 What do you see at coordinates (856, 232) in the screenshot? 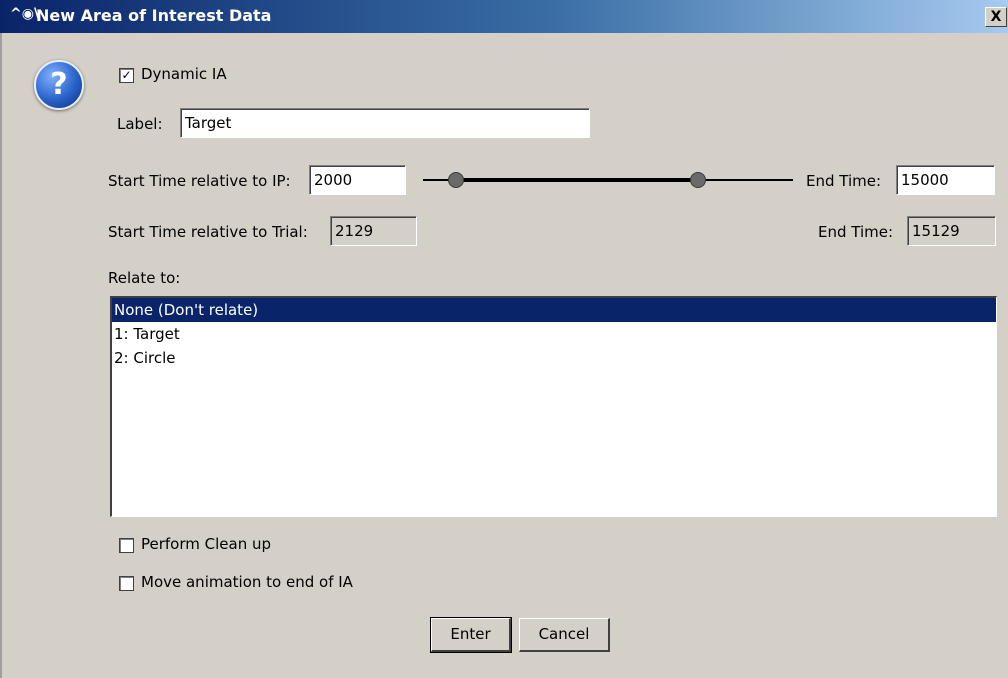
I see `end-time-trial-label: End Time:` at bounding box center [856, 232].